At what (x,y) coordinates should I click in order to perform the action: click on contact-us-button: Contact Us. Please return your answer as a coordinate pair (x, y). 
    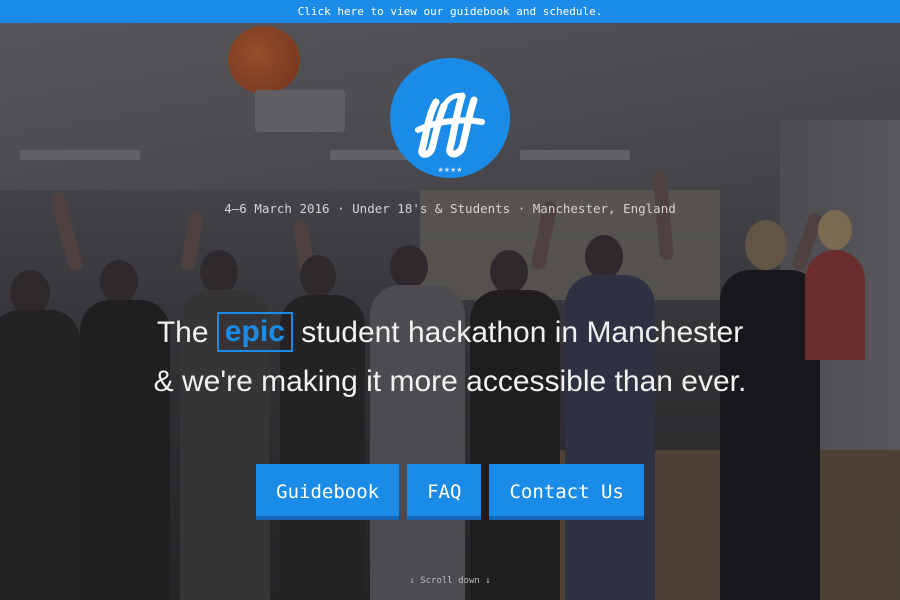
    Looking at the image, I should click on (566, 492).